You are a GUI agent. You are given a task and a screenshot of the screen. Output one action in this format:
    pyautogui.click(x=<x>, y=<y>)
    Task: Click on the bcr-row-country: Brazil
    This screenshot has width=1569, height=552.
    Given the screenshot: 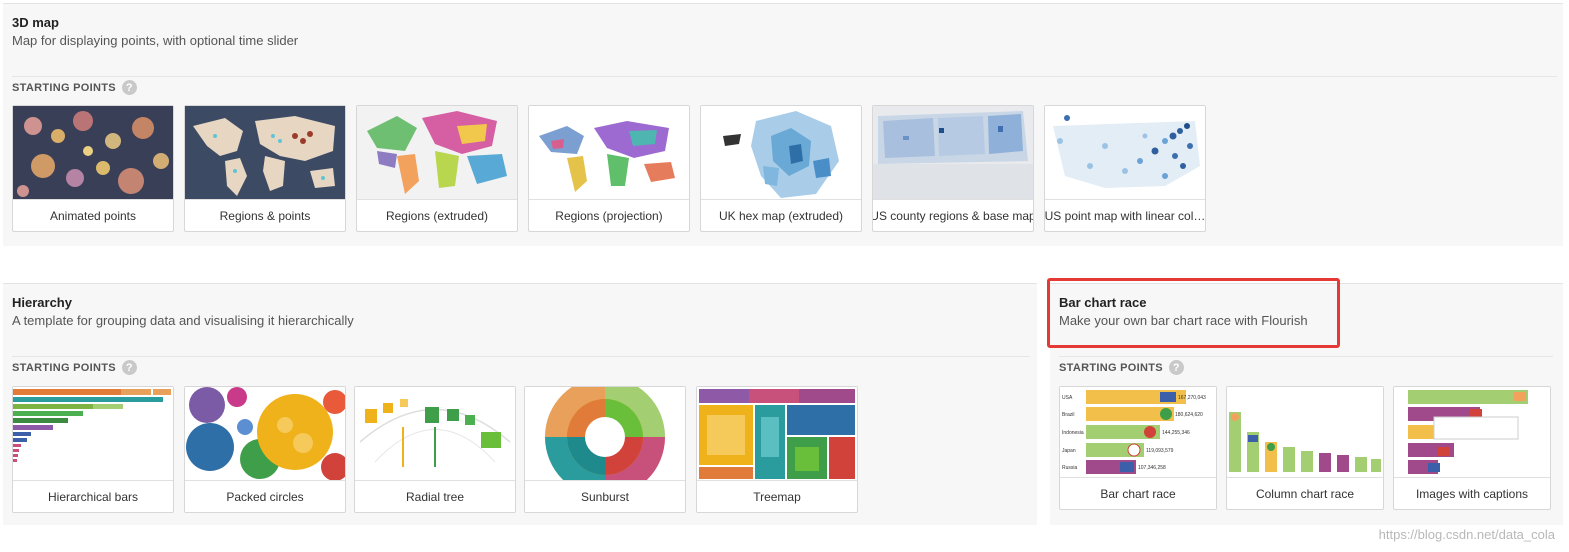 What is the action you would take?
    pyautogui.click(x=1068, y=415)
    